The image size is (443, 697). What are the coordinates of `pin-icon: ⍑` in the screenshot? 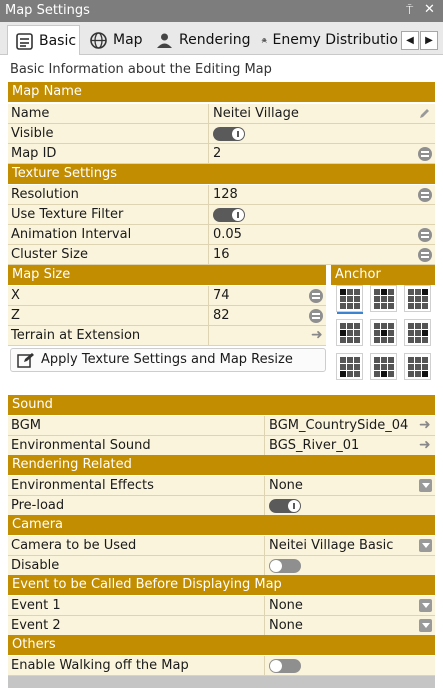 It's located at (409, 10).